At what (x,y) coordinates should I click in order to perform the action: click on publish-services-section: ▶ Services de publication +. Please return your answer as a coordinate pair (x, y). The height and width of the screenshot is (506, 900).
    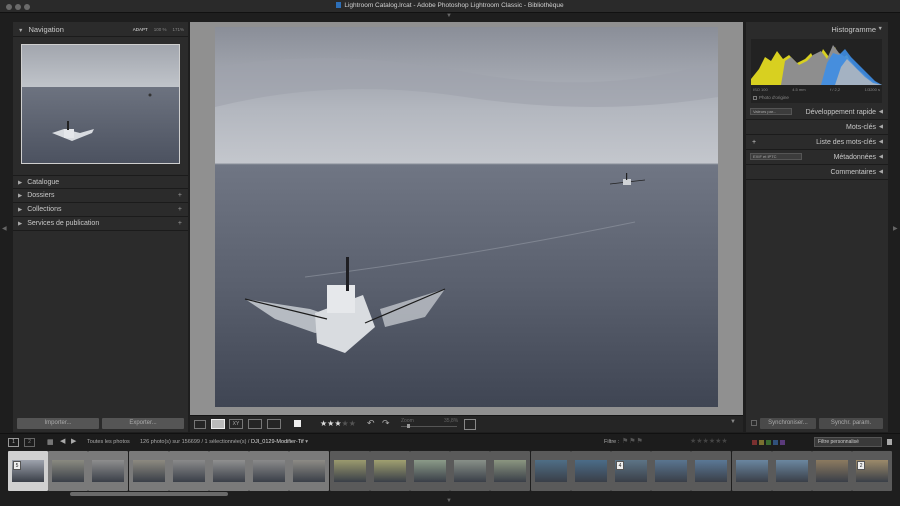
    Looking at the image, I should click on (100, 224).